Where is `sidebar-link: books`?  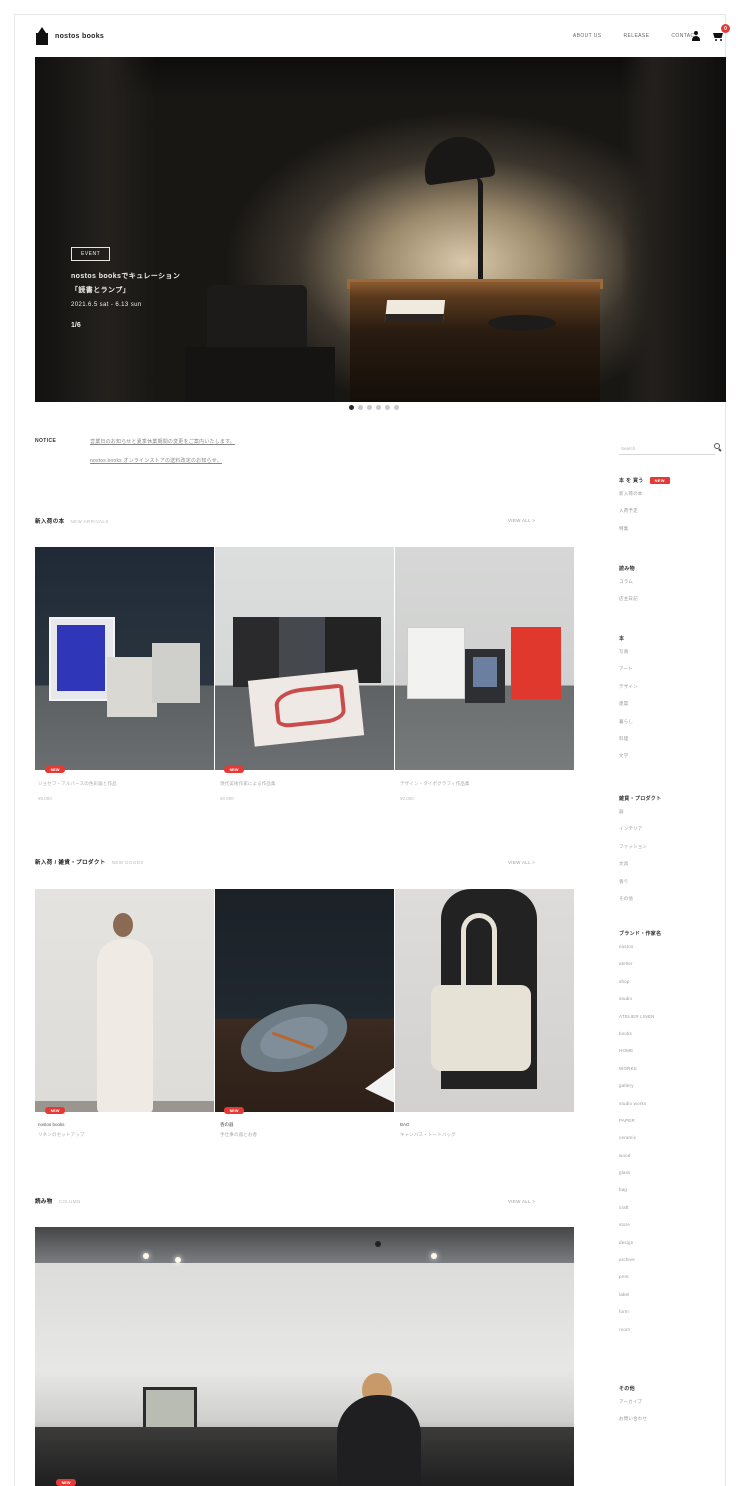
sidebar-link: books is located at coordinates (640, 1033).